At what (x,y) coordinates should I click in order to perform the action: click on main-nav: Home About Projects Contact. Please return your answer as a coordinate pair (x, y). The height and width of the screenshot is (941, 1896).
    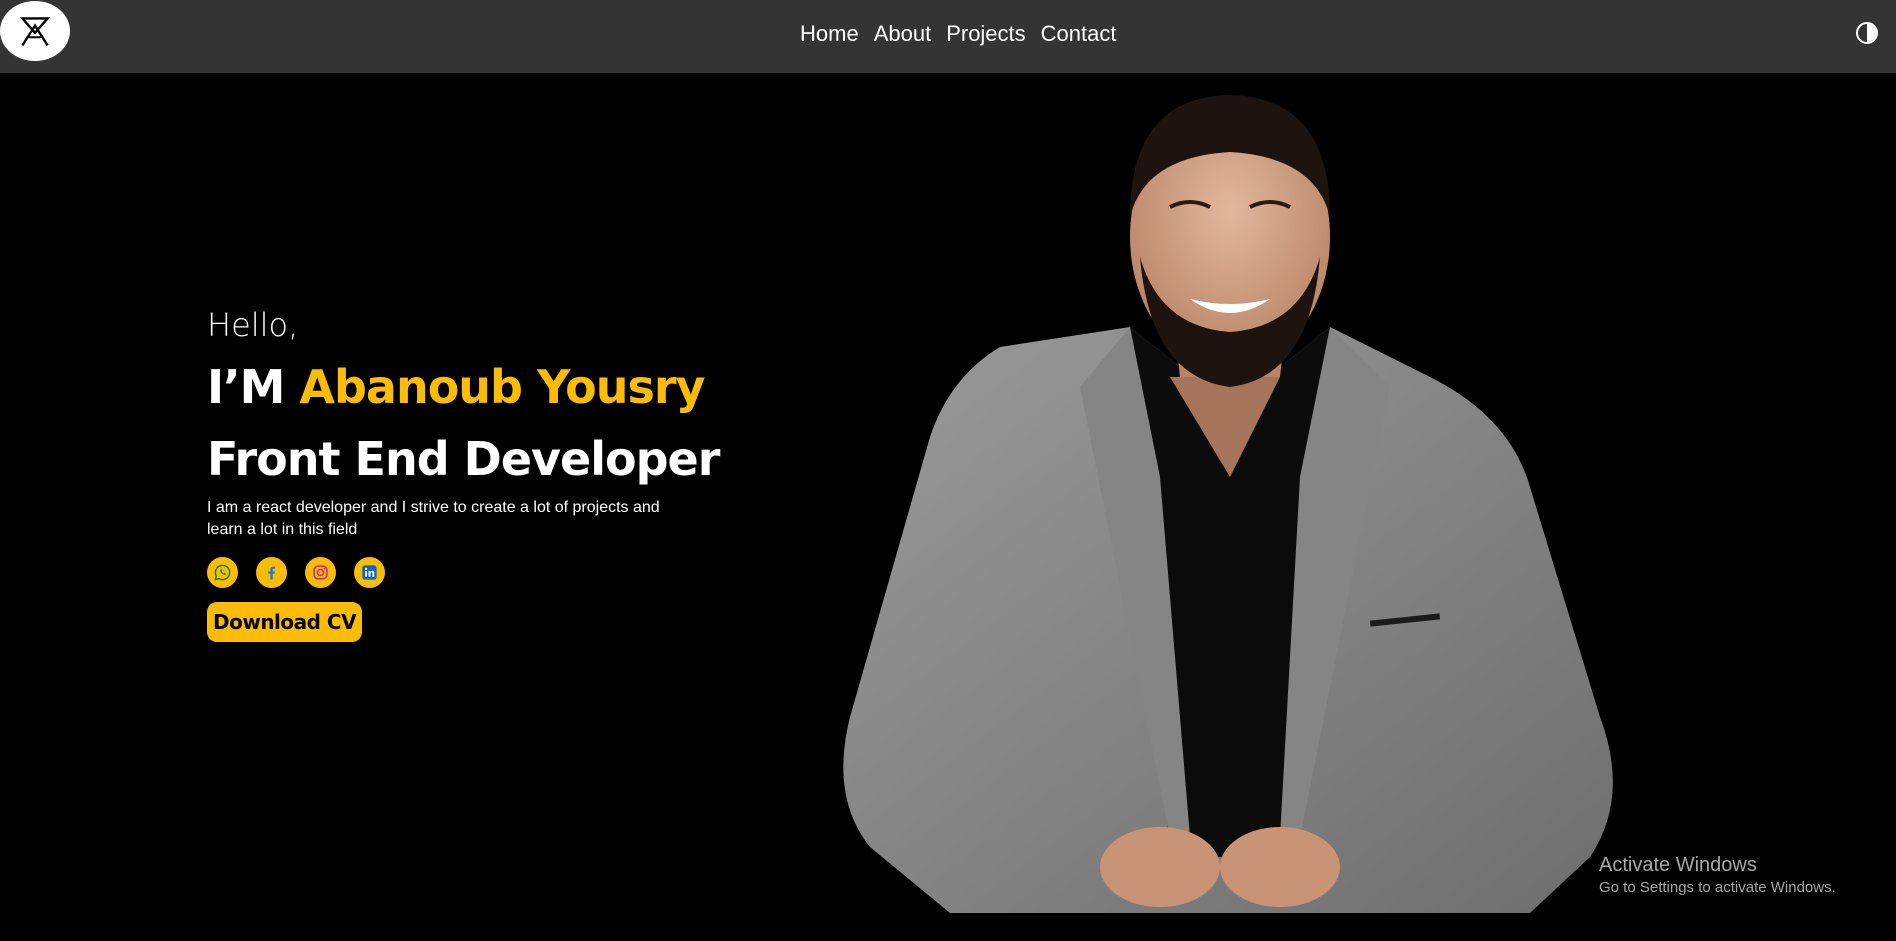
    Looking at the image, I should click on (958, 34).